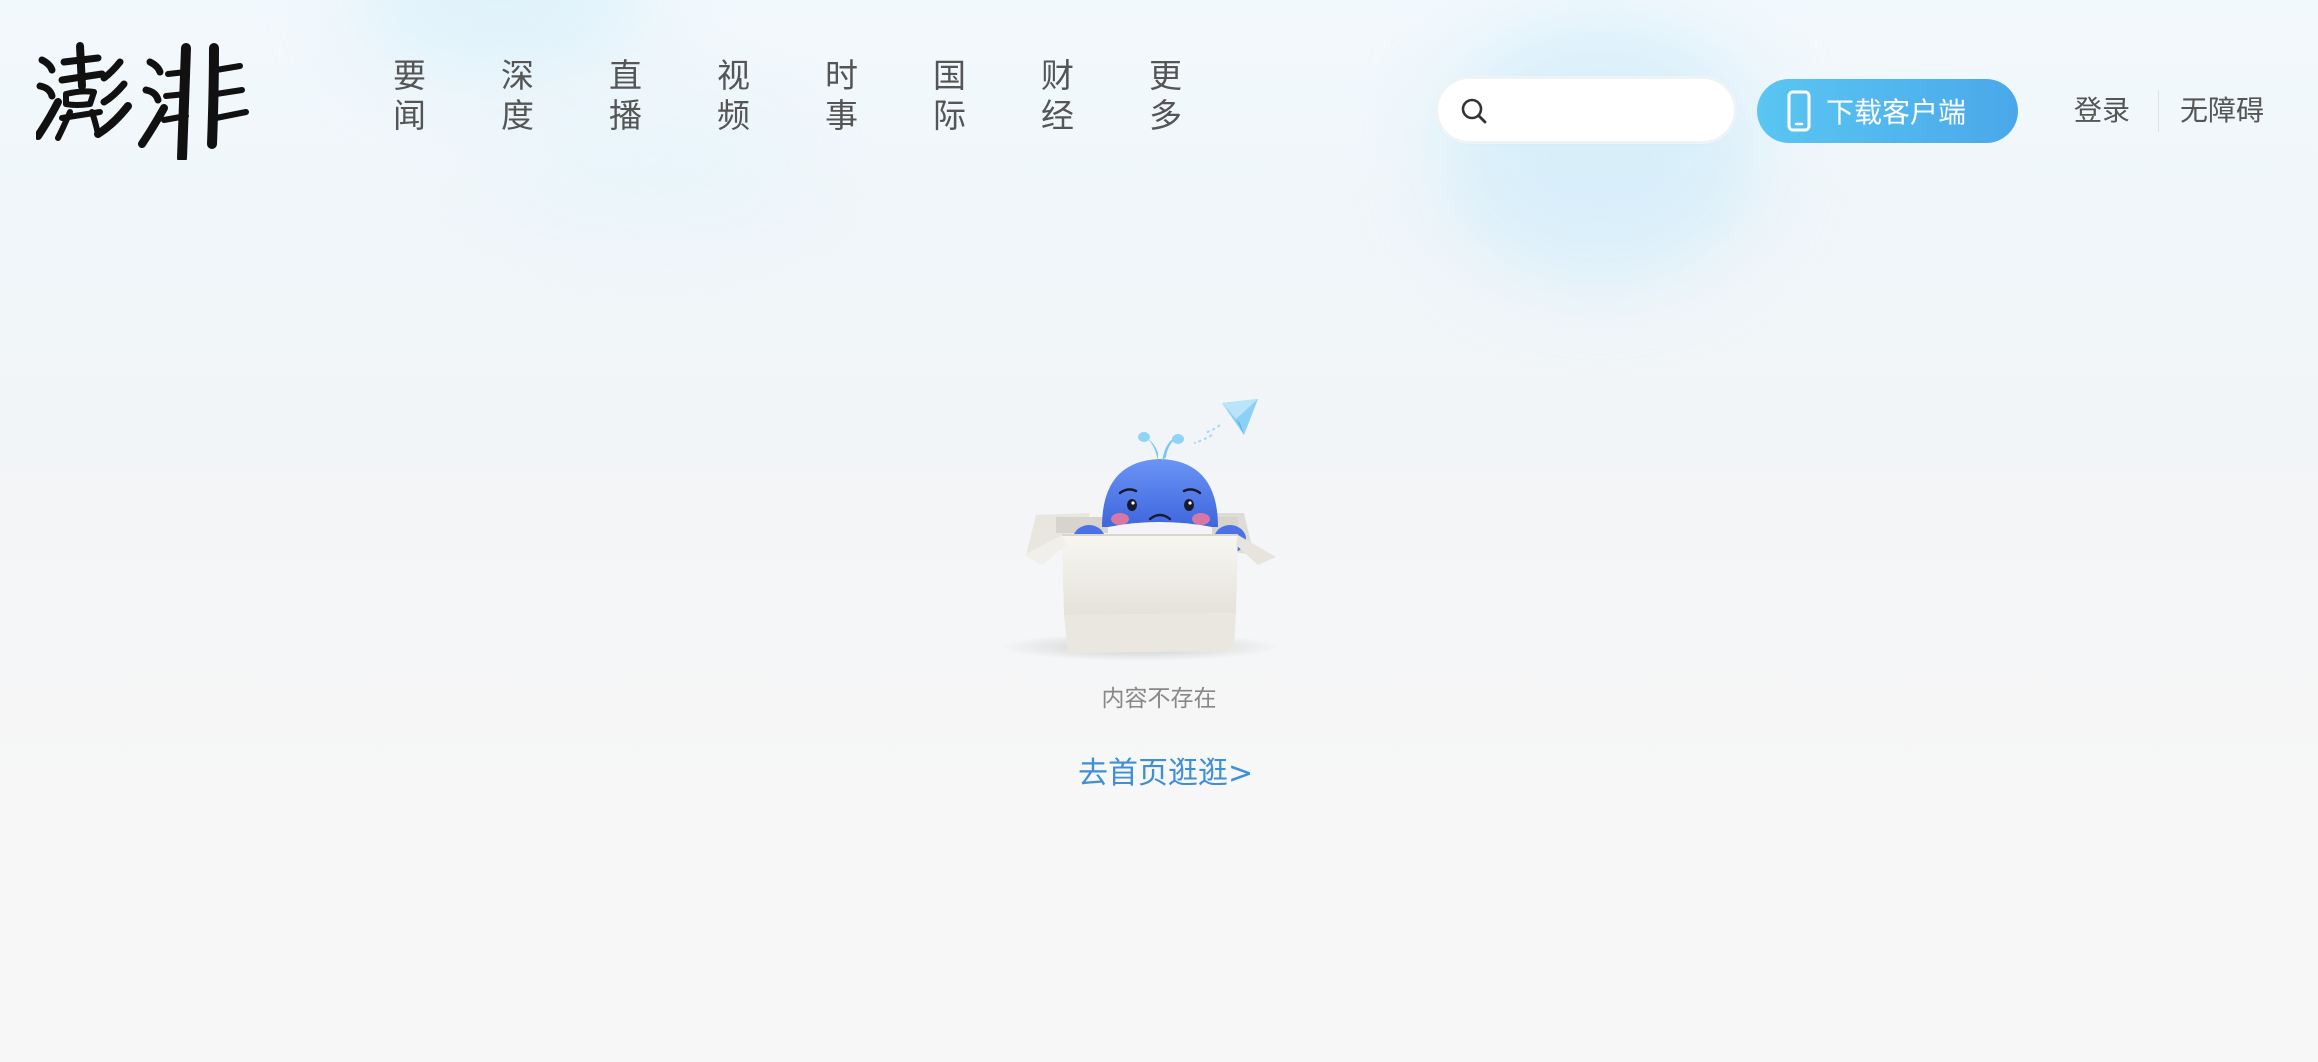 Image resolution: width=2318 pixels, height=1062 pixels. I want to click on nav-item-label: 度, so click(517, 115).